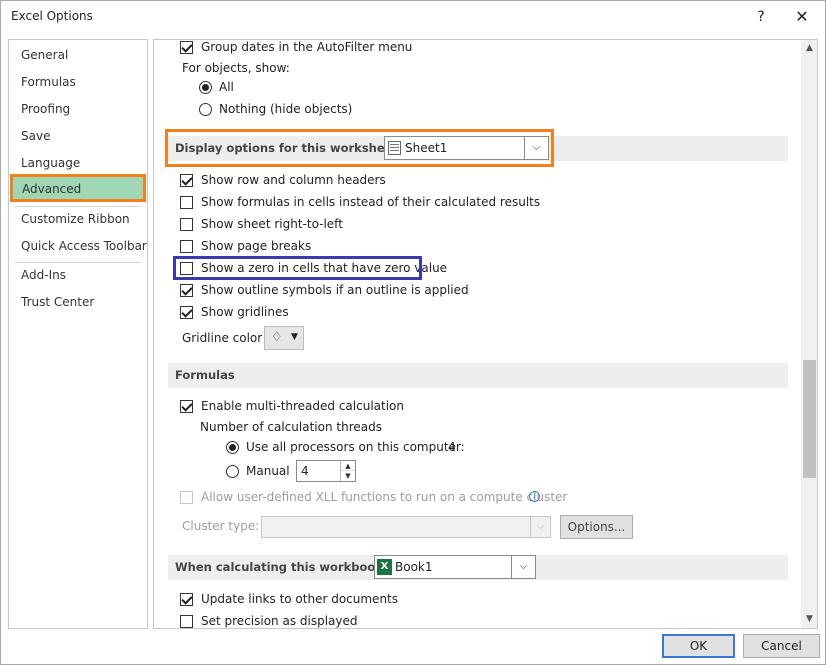  What do you see at coordinates (52, 189) in the screenshot?
I see `sidebar-item-advanced-label: Advanced` at bounding box center [52, 189].